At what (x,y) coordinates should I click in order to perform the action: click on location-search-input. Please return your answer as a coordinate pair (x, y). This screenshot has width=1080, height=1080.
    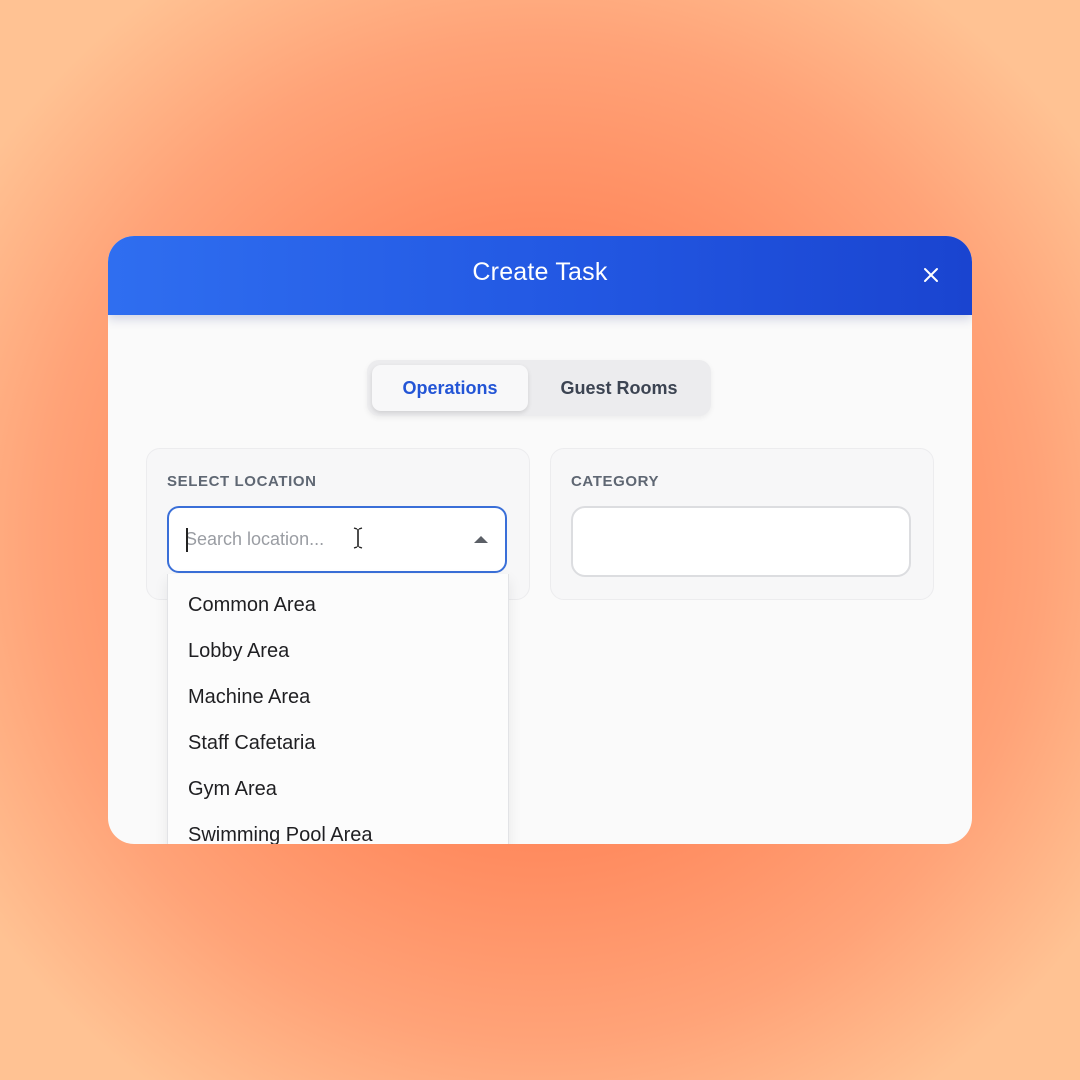
    Looking at the image, I should click on (320, 539).